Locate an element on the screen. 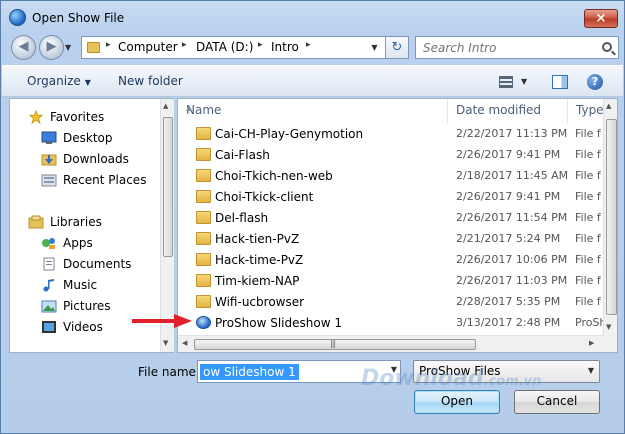 The image size is (625, 434). breadcrumb-computer: Computer is located at coordinates (148, 47).